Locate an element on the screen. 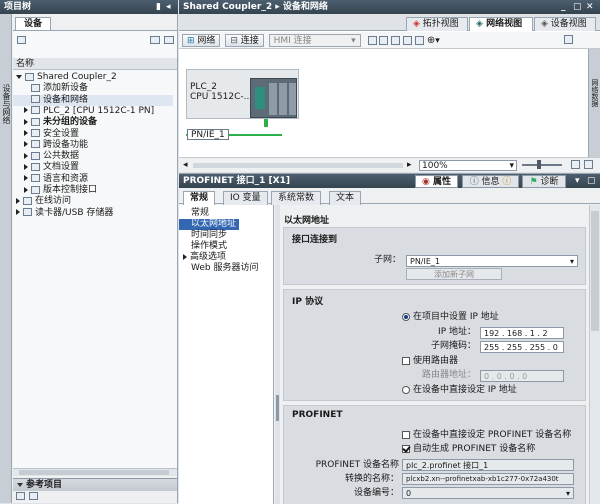 The image size is (600, 504). zoom-select: 100% ▾ is located at coordinates (468, 165).